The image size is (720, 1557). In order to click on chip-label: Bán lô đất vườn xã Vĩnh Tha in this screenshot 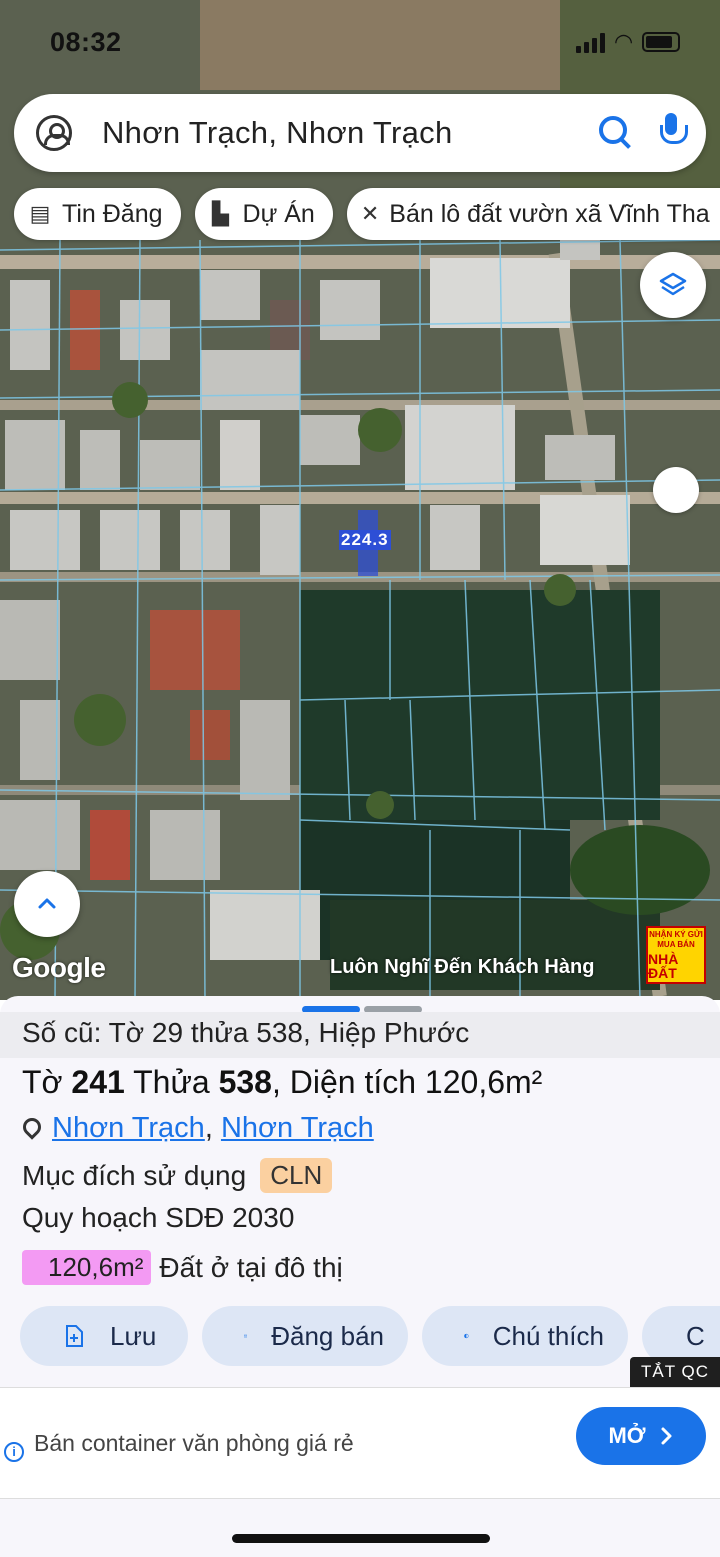, I will do `click(549, 213)`.